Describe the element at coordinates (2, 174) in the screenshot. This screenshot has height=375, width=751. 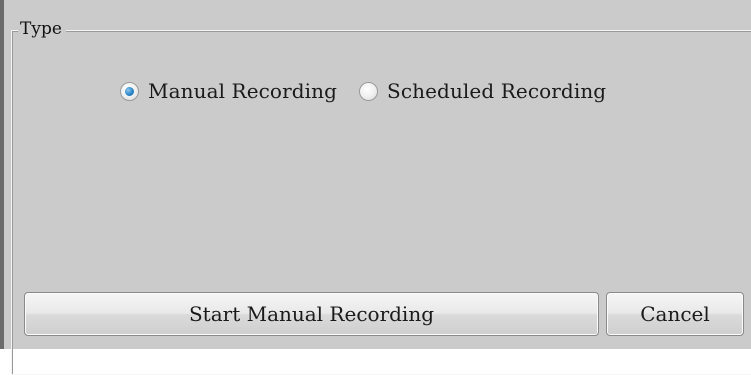
I see `panel-left-edge` at that location.